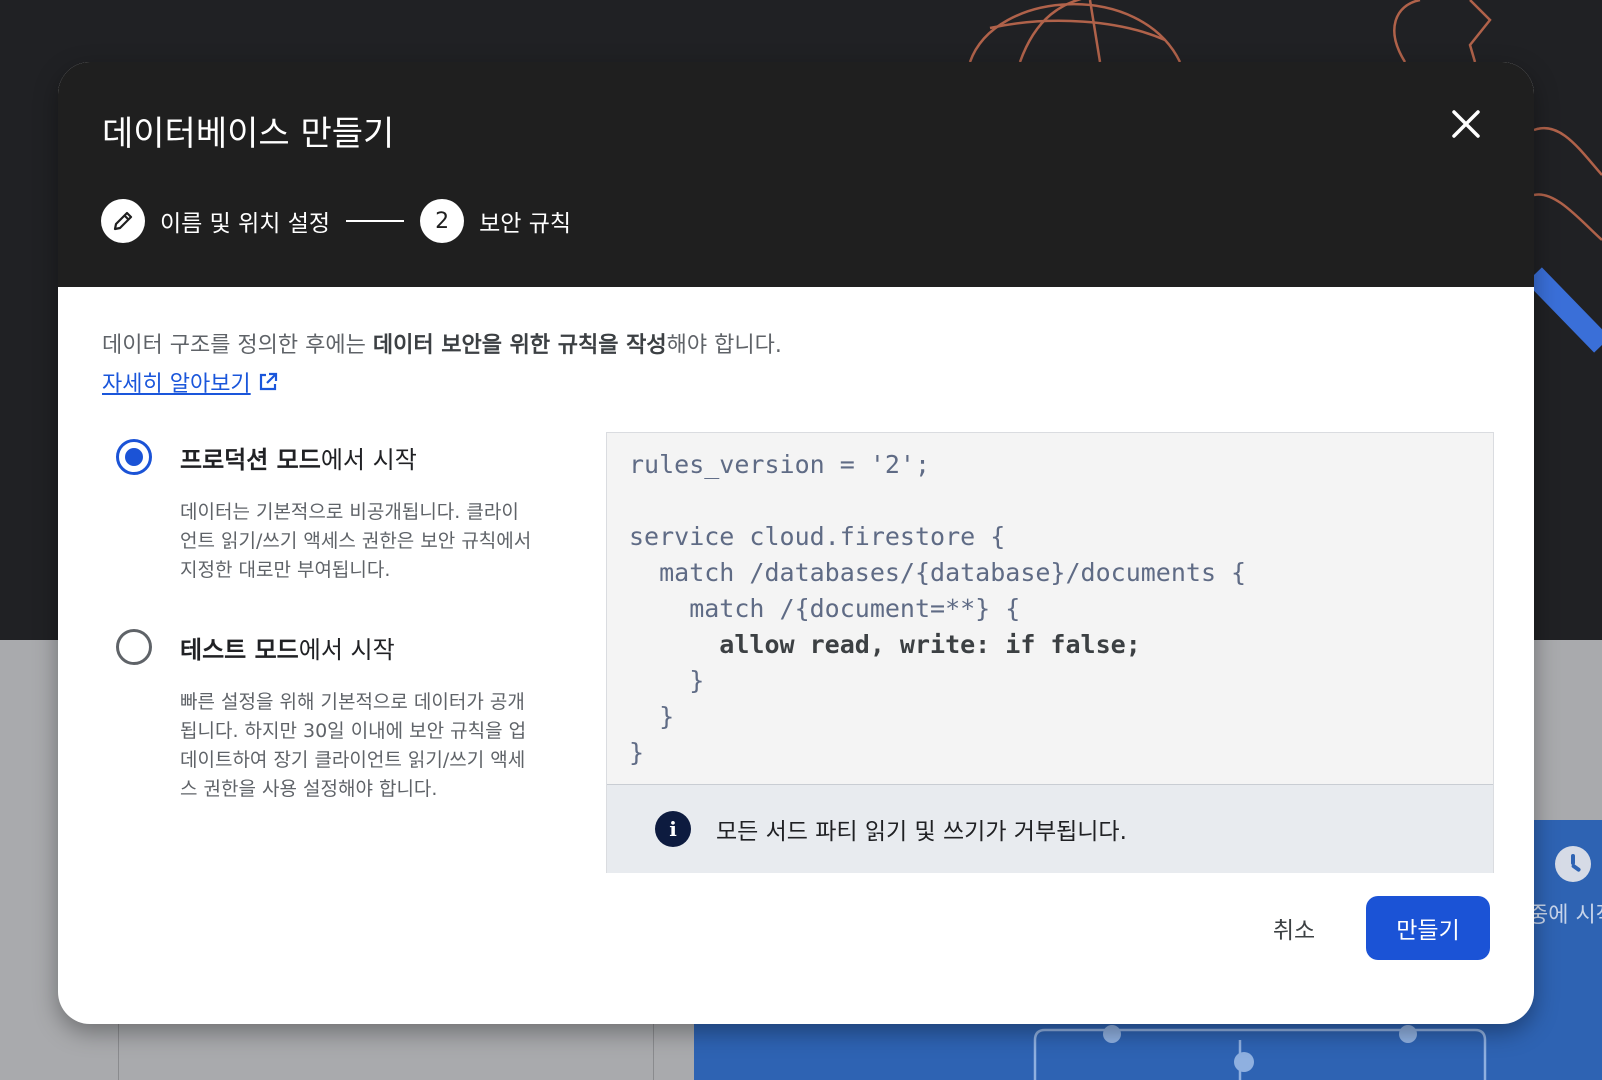 Image resolution: width=1602 pixels, height=1080 pixels. What do you see at coordinates (525, 224) in the screenshot?
I see `step-2-label: 보안 규칙` at bounding box center [525, 224].